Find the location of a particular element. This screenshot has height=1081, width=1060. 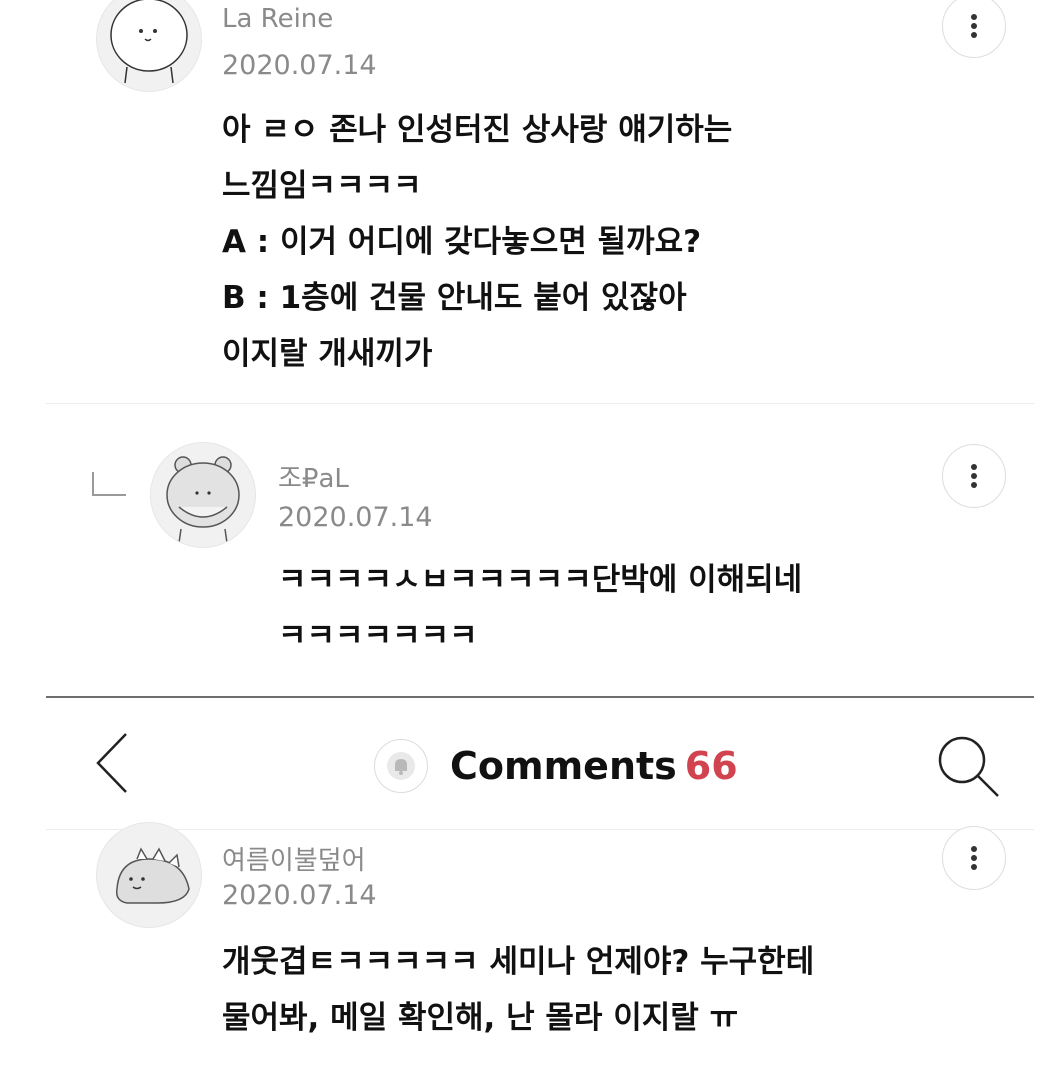

back-chevron-icon is located at coordinates (115, 763).